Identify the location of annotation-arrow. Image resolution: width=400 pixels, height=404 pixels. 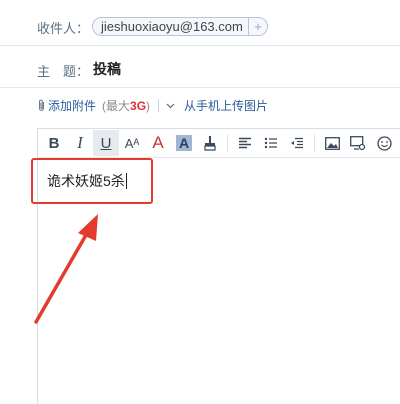
(66, 269).